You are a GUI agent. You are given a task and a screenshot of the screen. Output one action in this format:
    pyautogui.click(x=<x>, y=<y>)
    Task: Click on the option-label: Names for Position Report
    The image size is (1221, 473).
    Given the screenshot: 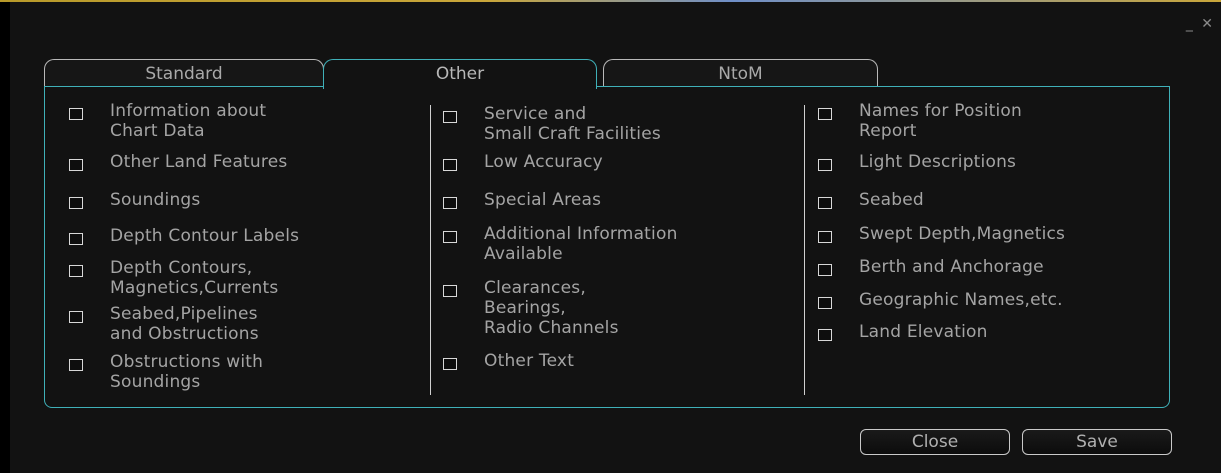 What is the action you would take?
    pyautogui.click(x=940, y=121)
    